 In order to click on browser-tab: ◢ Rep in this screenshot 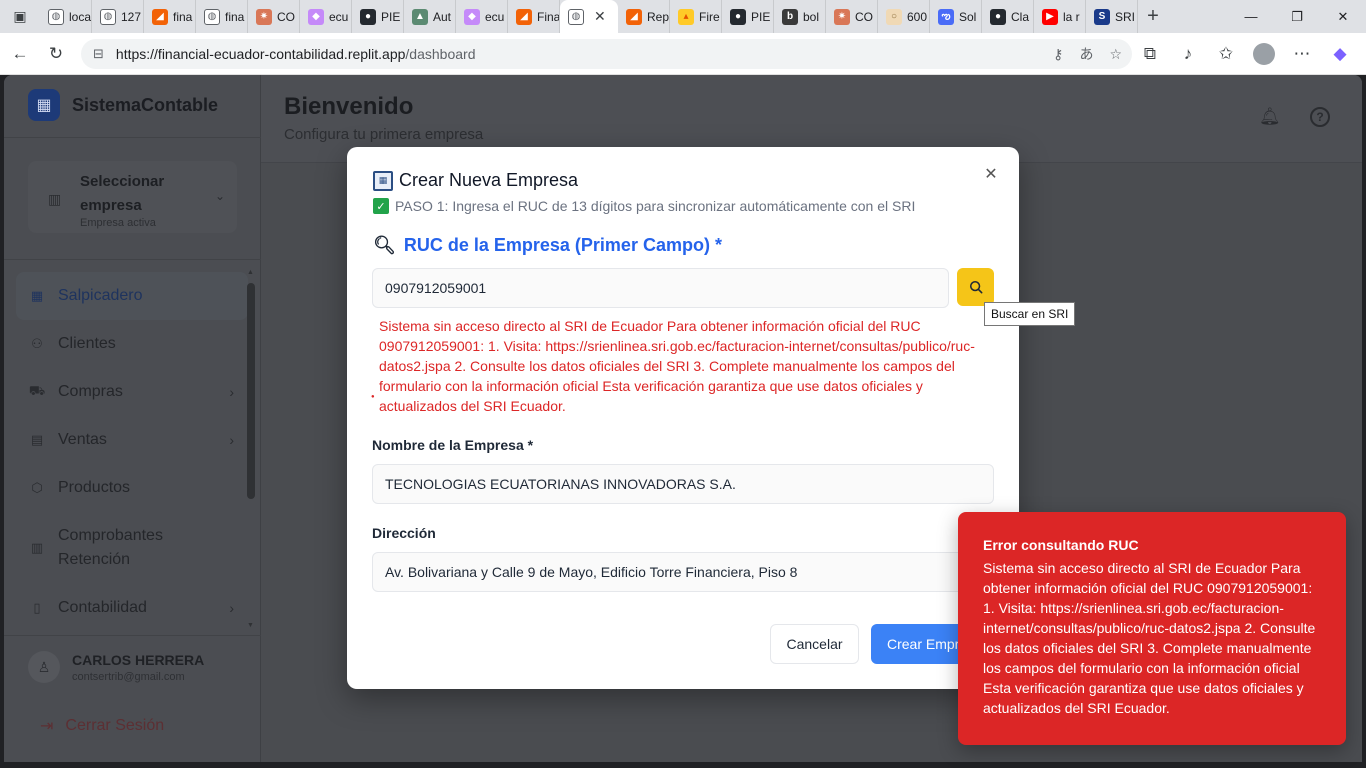, I will do `click(644, 16)`.